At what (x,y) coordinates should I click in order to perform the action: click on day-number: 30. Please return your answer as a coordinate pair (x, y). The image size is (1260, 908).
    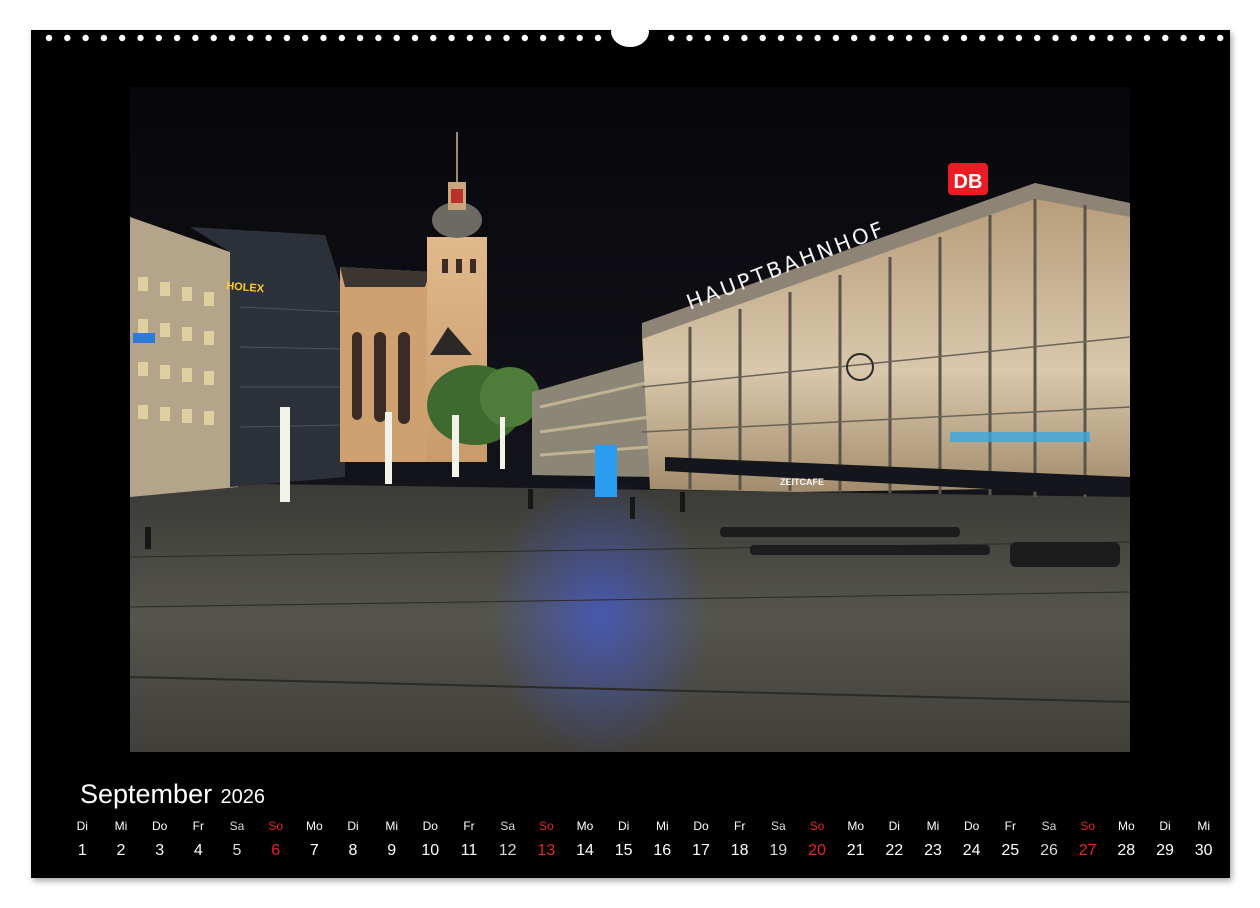
    Looking at the image, I should click on (1203, 850).